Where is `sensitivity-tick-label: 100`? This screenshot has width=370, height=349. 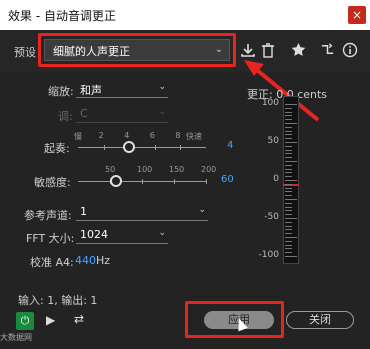 sensitivity-tick-label: 100 is located at coordinates (145, 169).